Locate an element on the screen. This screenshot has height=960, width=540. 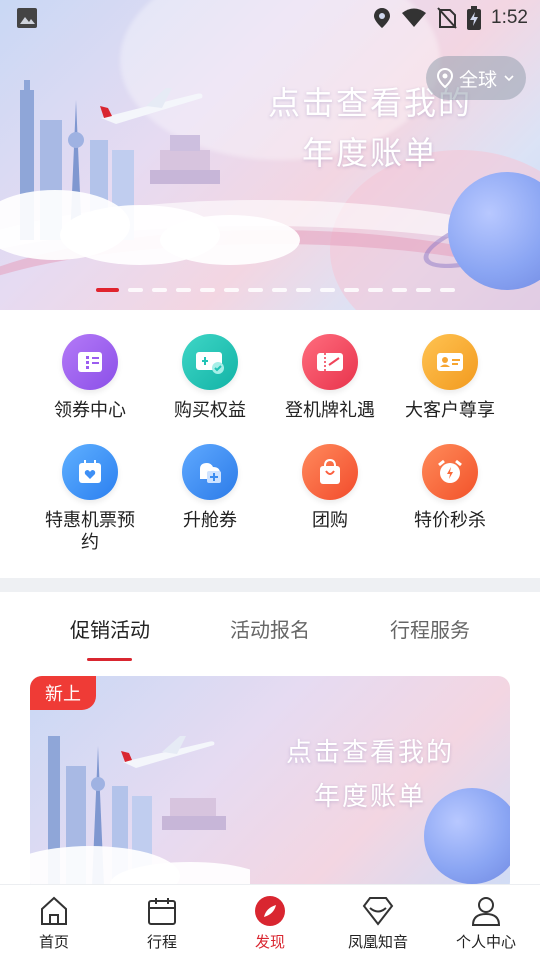
vip-card-icon is located at coordinates (450, 362).